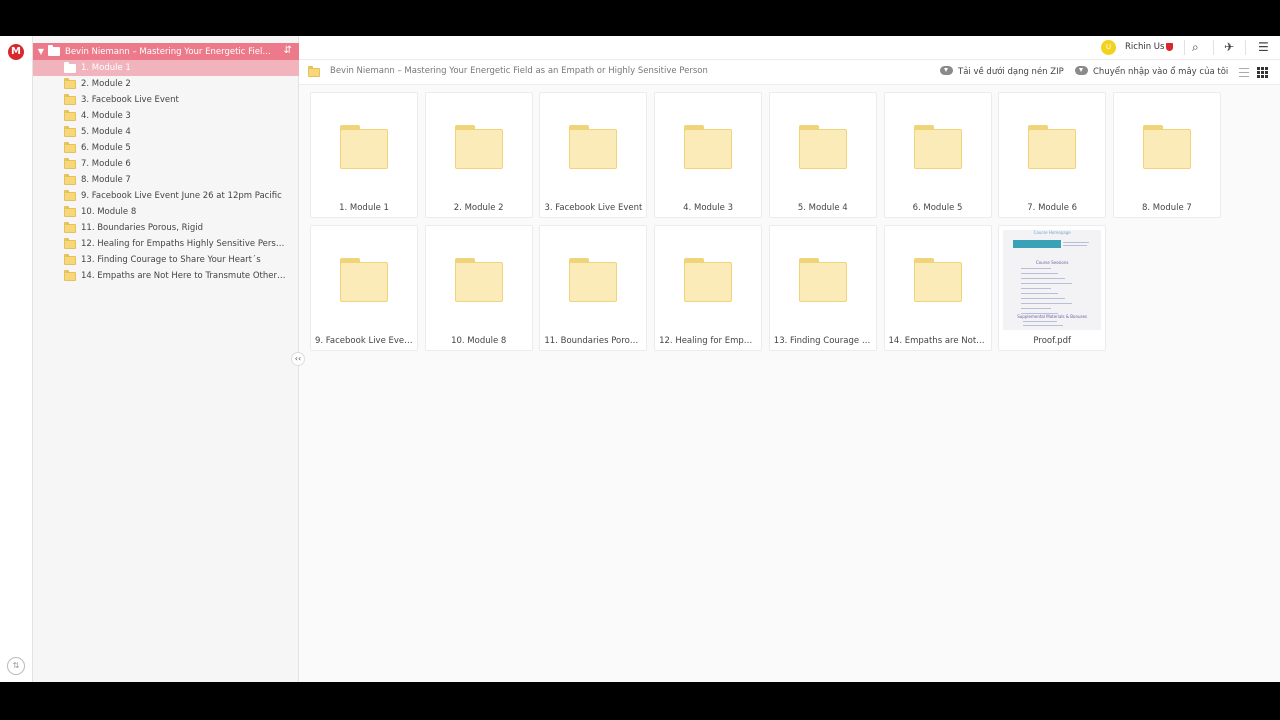  I want to click on folder-card: 11. Boundaries Porous, Rigid, so click(593, 288).